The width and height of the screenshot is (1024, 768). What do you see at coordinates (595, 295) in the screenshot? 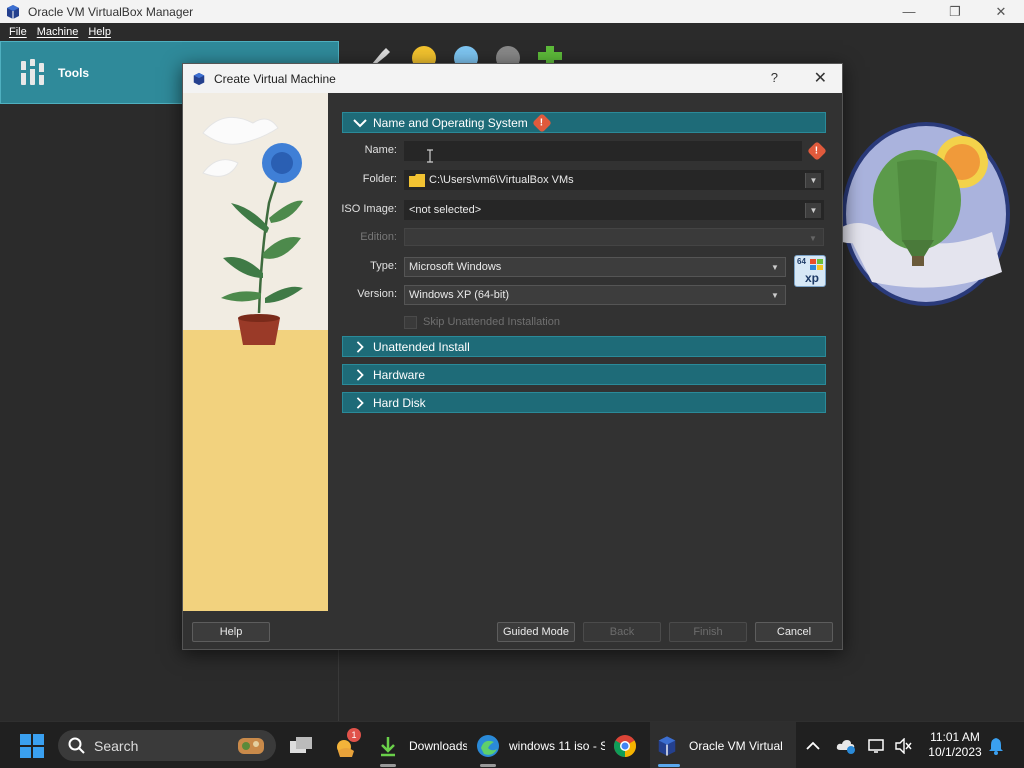
I see `version-combo: Windows XP (64-bit) ▼` at bounding box center [595, 295].